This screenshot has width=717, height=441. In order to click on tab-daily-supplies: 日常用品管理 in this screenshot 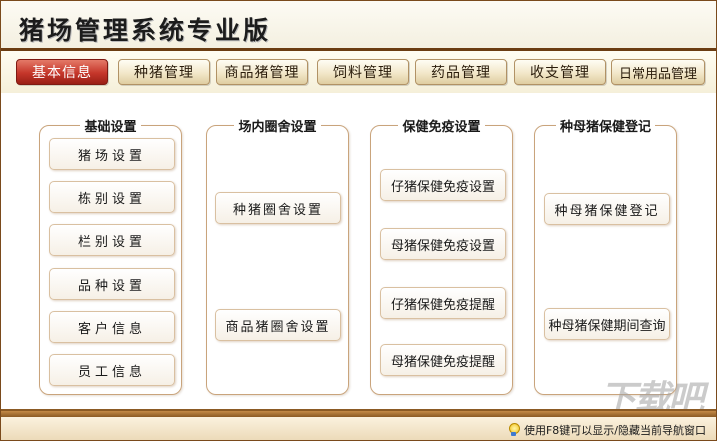, I will do `click(658, 72)`.